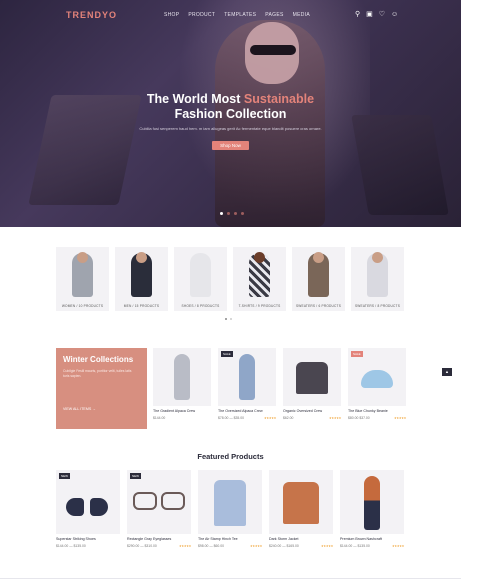 The width and height of the screenshot is (478, 588). What do you see at coordinates (377, 418) in the screenshot?
I see `product-price-row: $80.00 $37.00 ★★★★★` at bounding box center [377, 418].